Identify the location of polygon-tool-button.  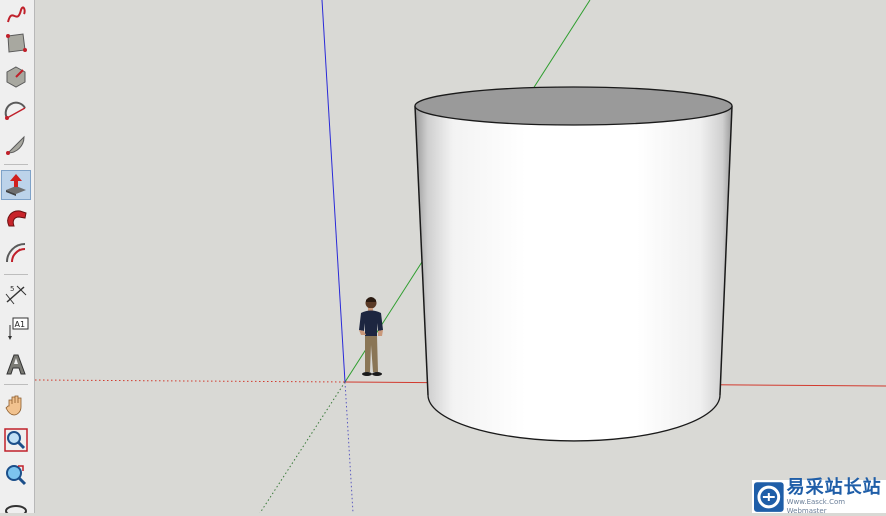
(16, 77).